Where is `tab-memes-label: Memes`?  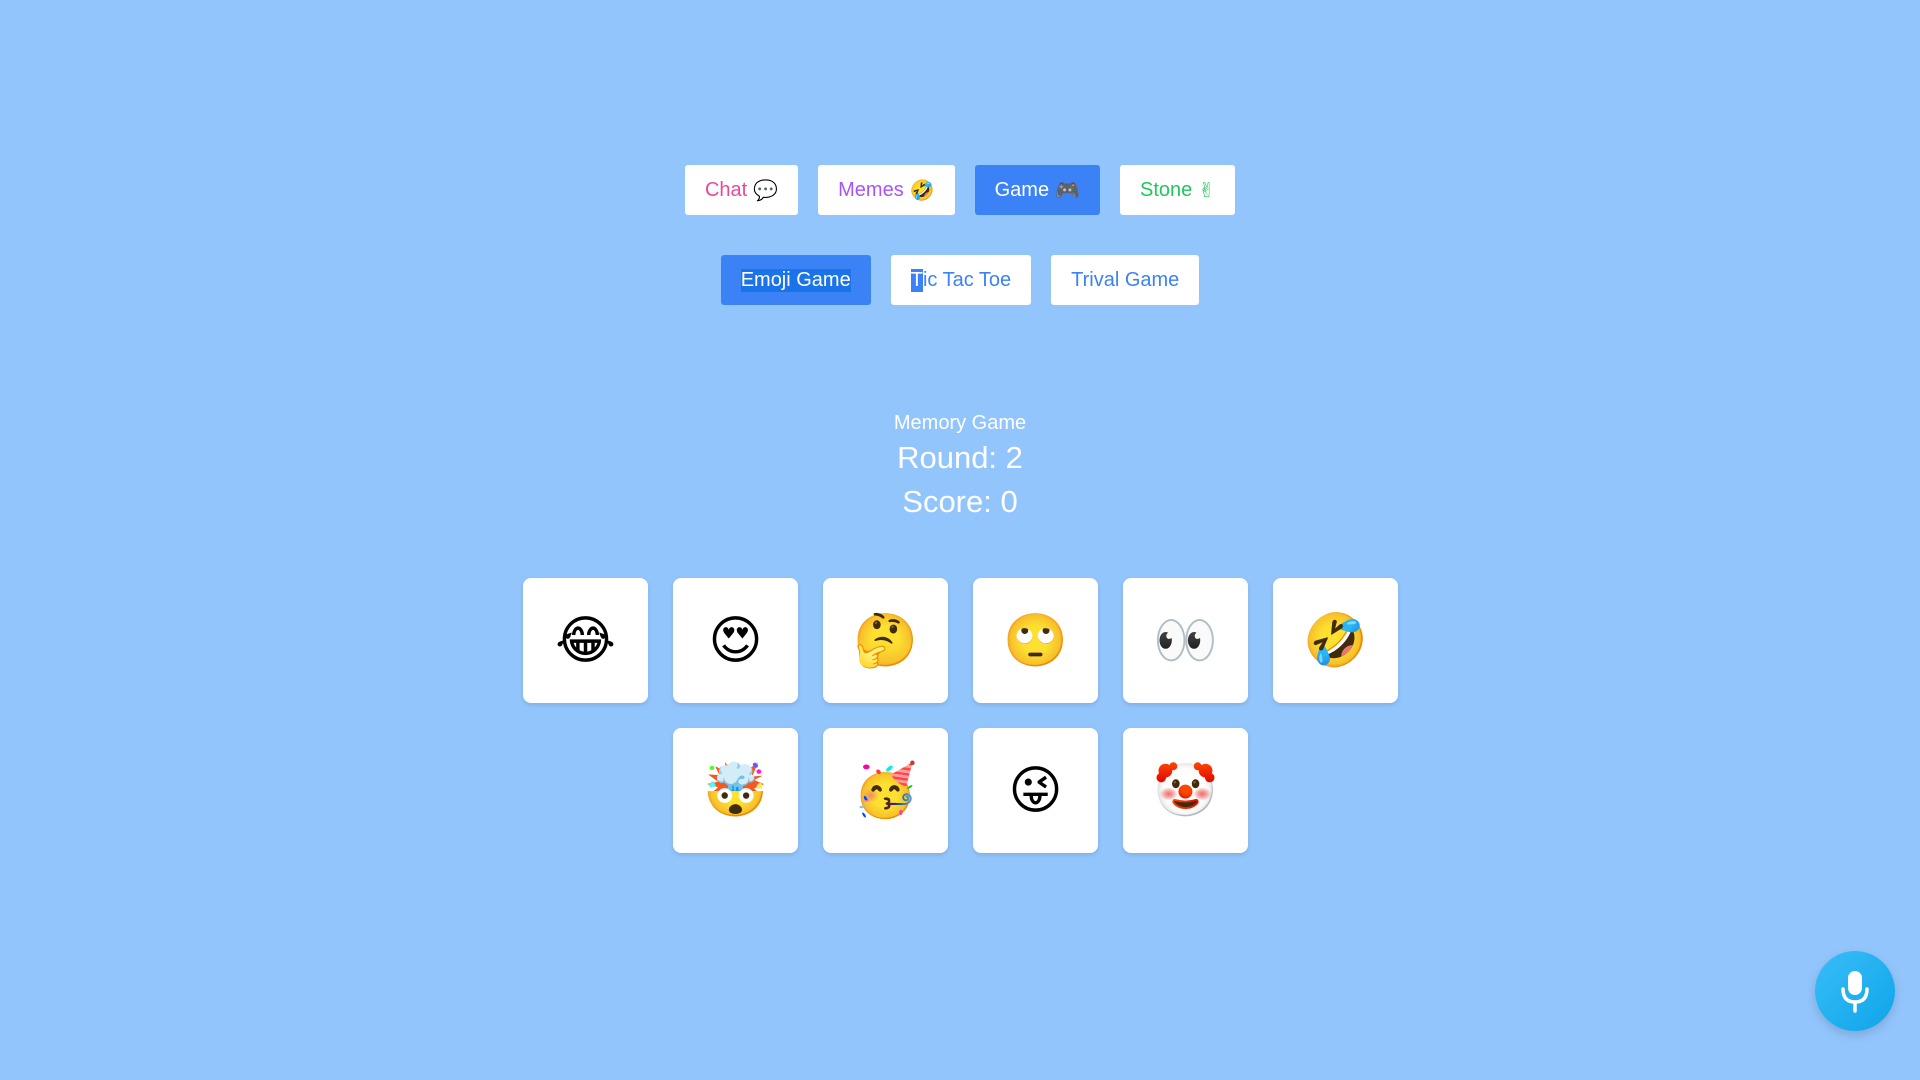
tab-memes-label: Memes is located at coordinates (871, 189).